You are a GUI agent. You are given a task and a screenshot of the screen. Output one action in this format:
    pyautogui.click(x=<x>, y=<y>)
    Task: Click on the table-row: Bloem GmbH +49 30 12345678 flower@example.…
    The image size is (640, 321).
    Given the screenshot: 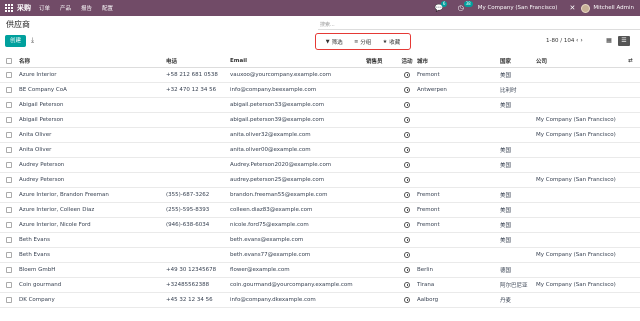 What is the action you would take?
    pyautogui.click(x=320, y=270)
    